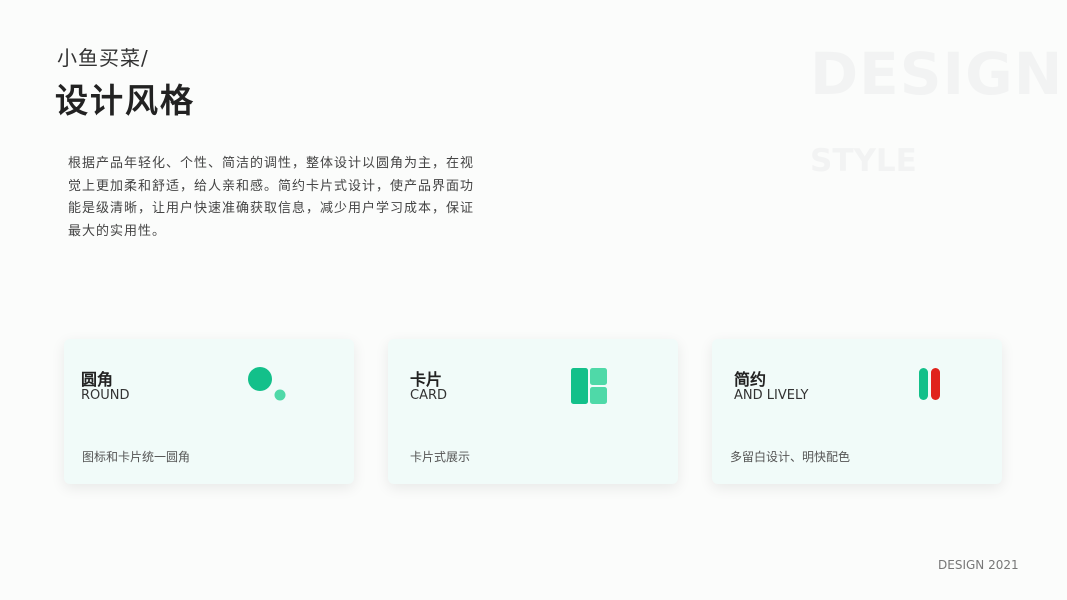 This screenshot has width=1067, height=600. What do you see at coordinates (750, 379) in the screenshot?
I see `card-title: 简约` at bounding box center [750, 379].